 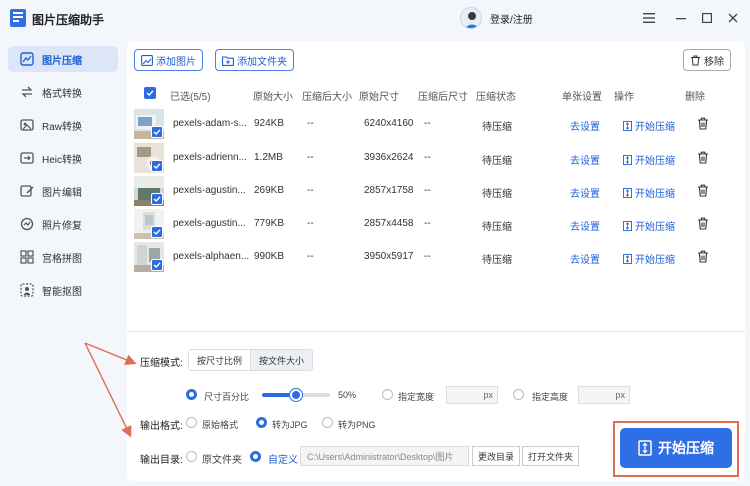 I want to click on start-compress-button: 开始压缩, so click(x=676, y=448).